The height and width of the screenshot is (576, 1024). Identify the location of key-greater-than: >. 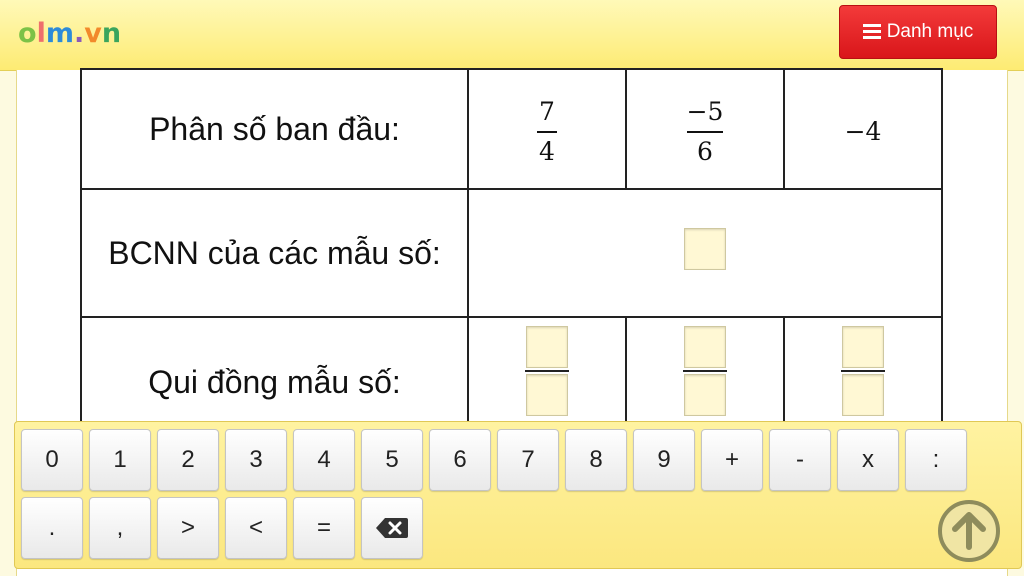
(188, 528).